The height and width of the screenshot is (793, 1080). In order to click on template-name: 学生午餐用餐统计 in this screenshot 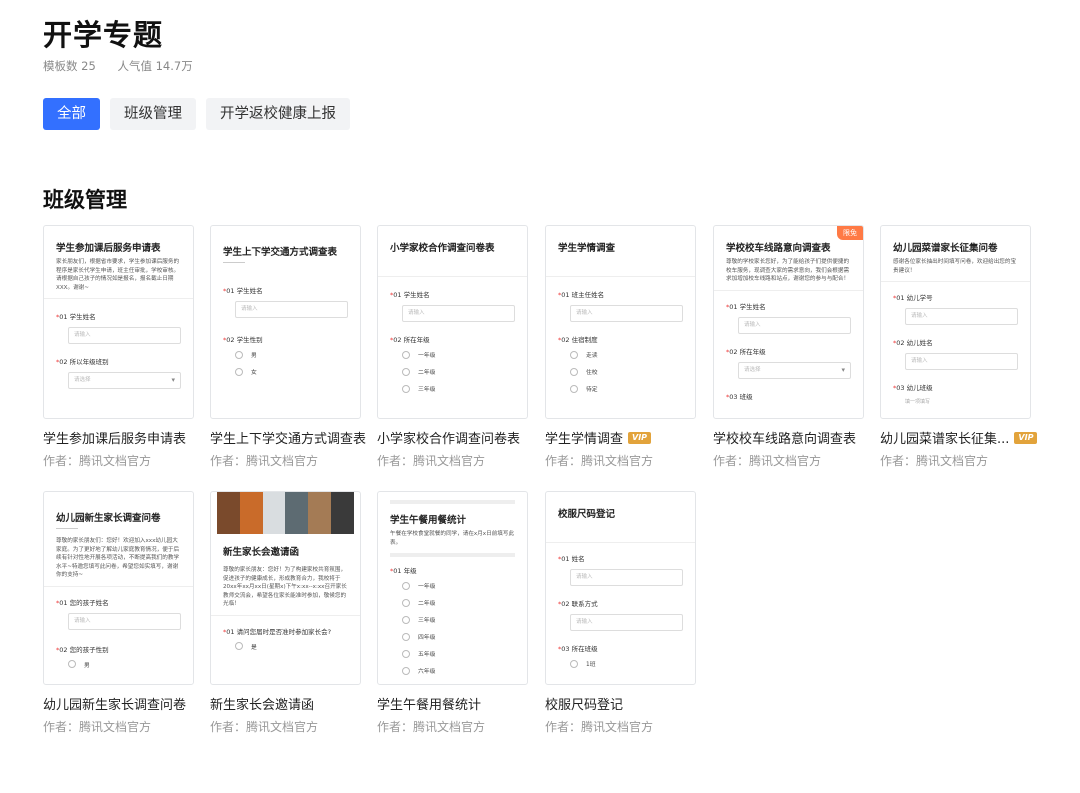, I will do `click(452, 703)`.